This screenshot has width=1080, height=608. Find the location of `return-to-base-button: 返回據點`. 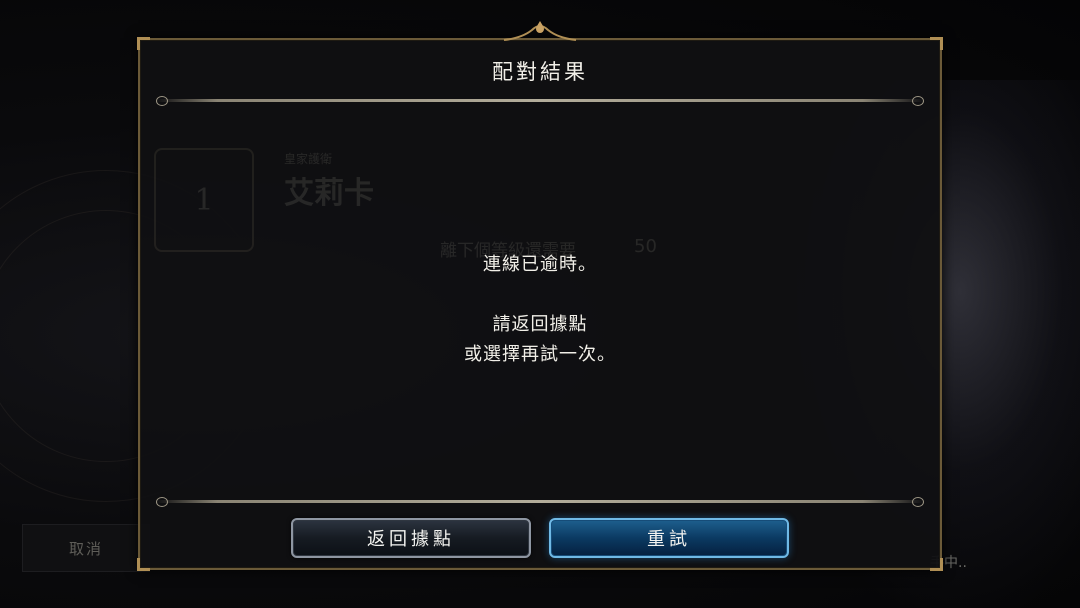

return-to-base-button: 返回據點 is located at coordinates (411, 538).